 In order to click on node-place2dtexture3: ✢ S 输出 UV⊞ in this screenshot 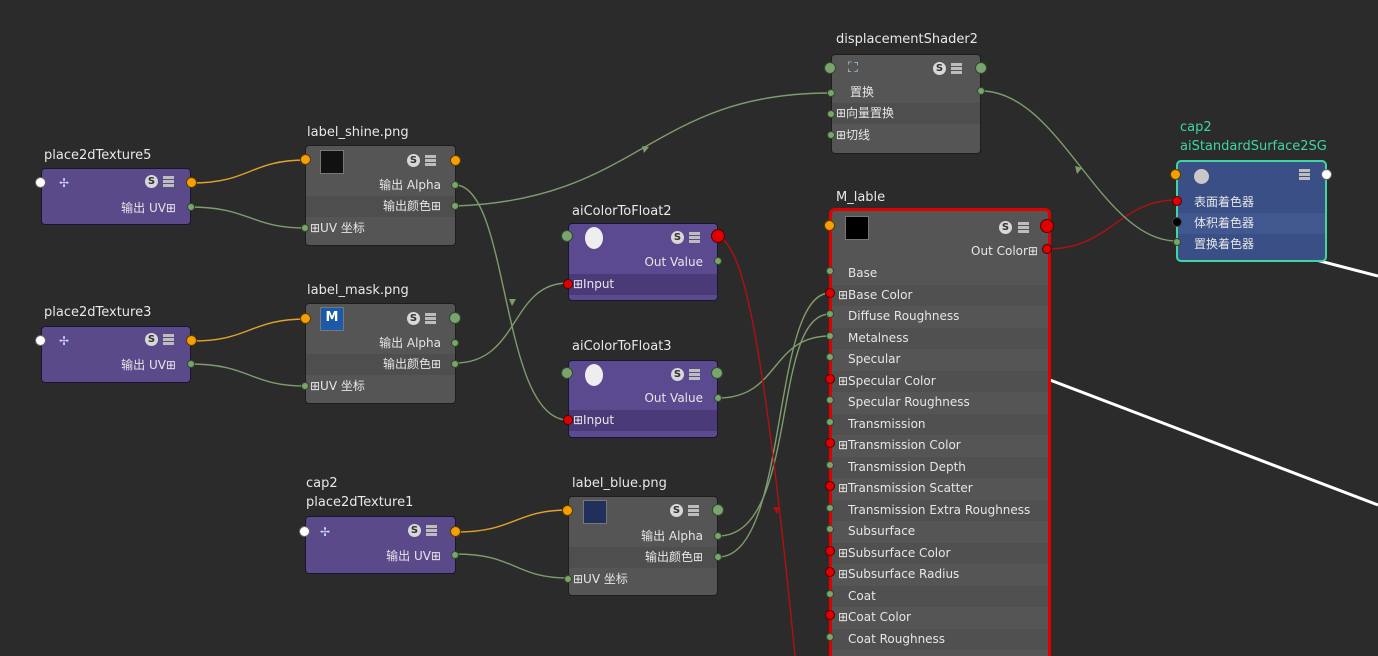, I will do `click(116, 354)`.